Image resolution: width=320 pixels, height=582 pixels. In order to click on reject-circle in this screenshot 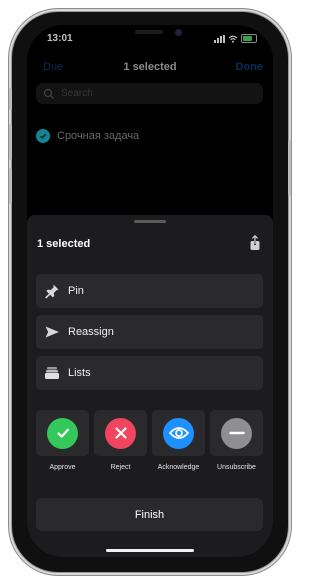, I will do `click(120, 433)`.